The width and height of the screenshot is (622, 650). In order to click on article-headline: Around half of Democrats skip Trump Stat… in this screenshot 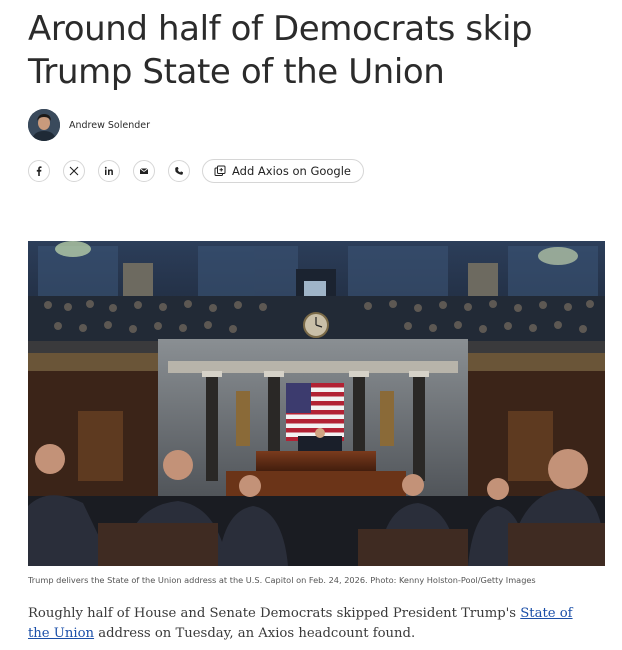, I will do `click(280, 50)`.